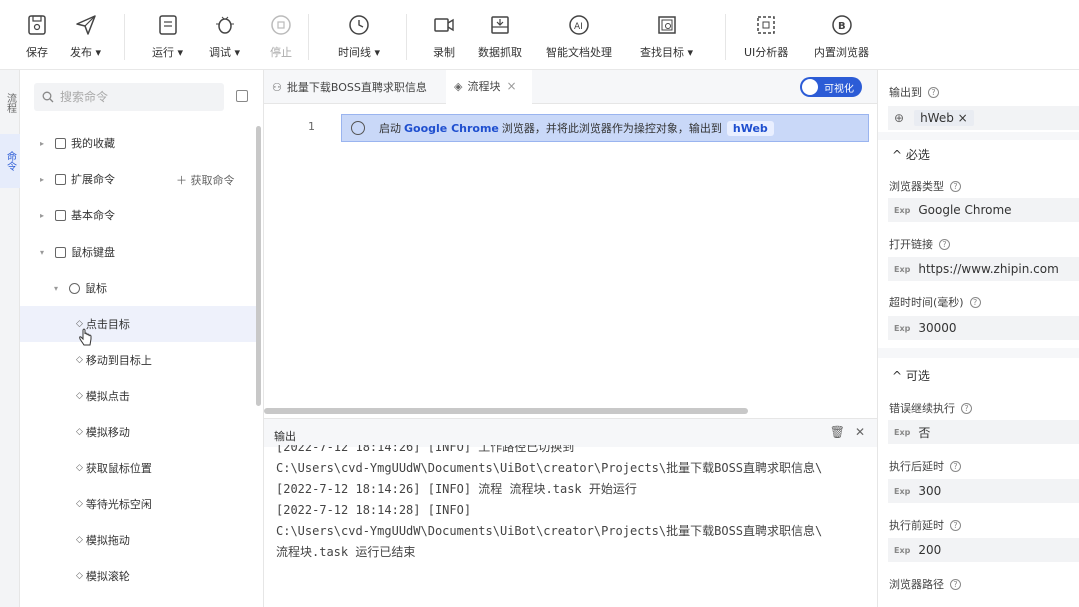 This screenshot has height=607, width=1079. What do you see at coordinates (166, 540) in the screenshot?
I see `cmd-simulate-drag: ◇ 模拟拖动` at bounding box center [166, 540].